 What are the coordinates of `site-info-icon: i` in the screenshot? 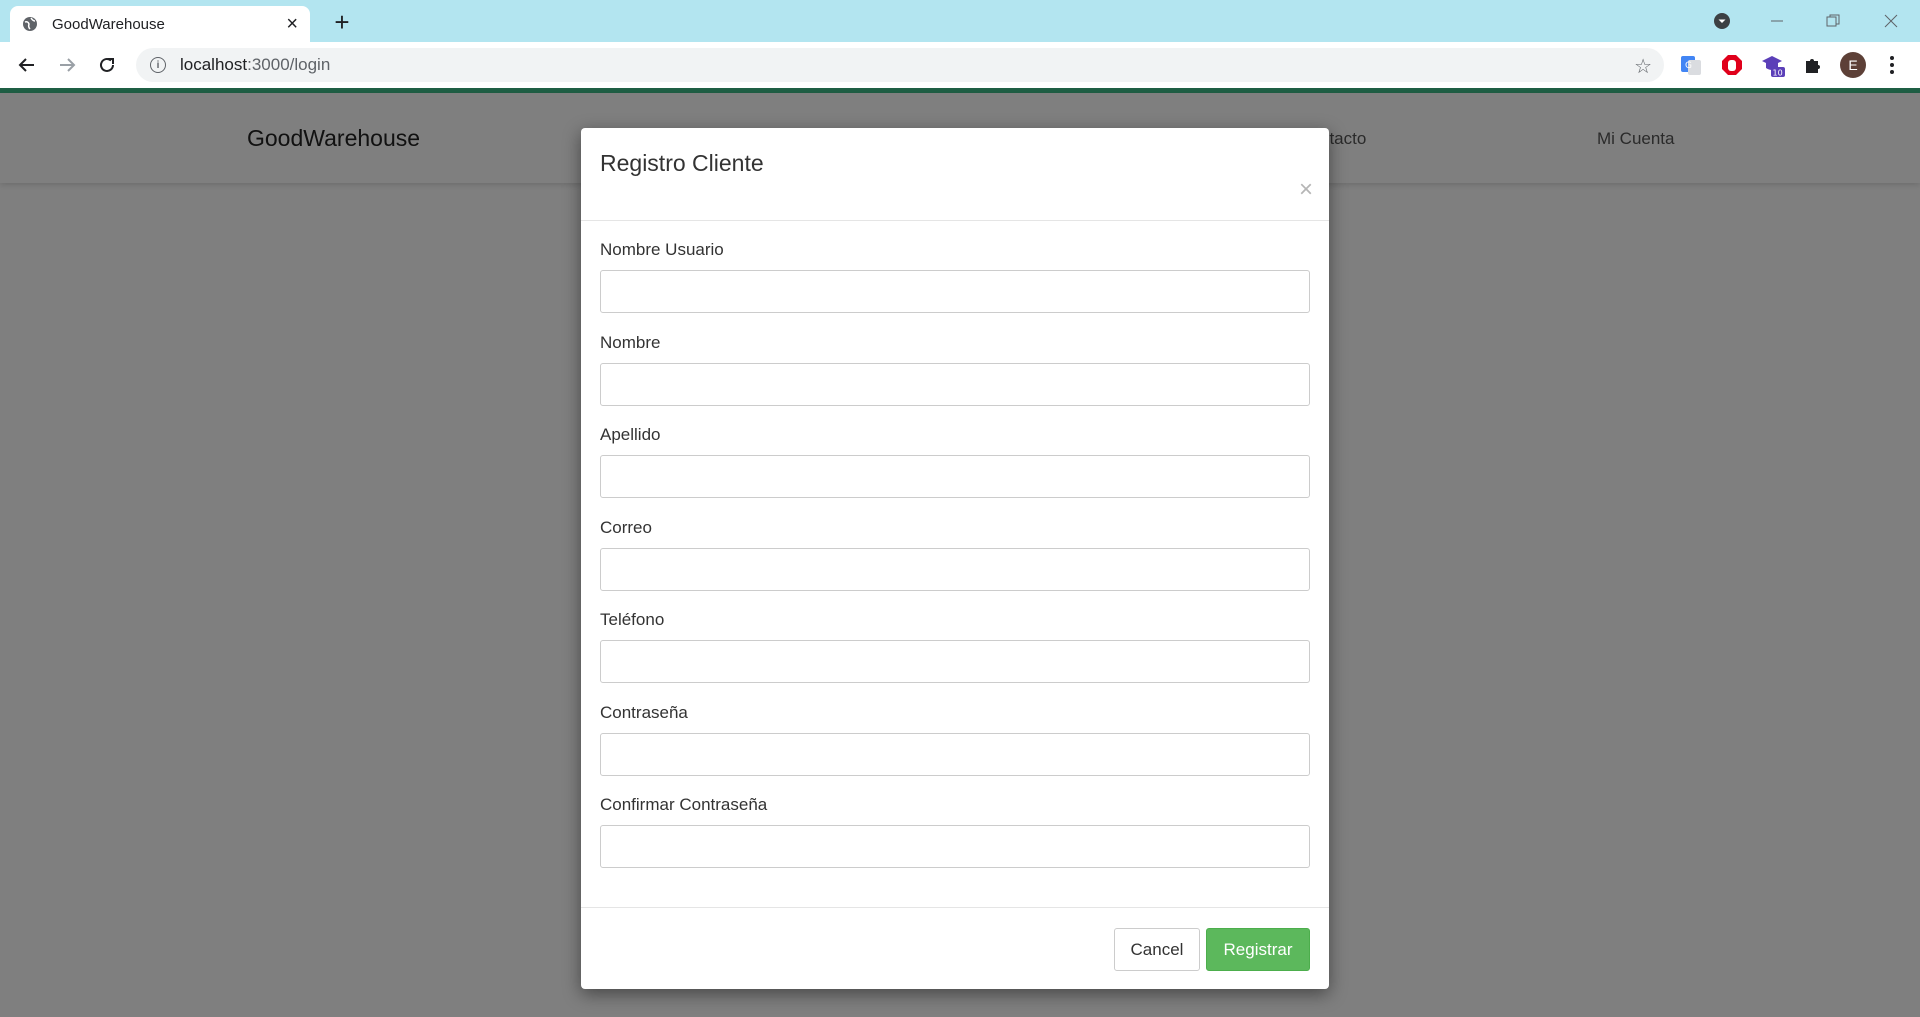 It's located at (158, 65).